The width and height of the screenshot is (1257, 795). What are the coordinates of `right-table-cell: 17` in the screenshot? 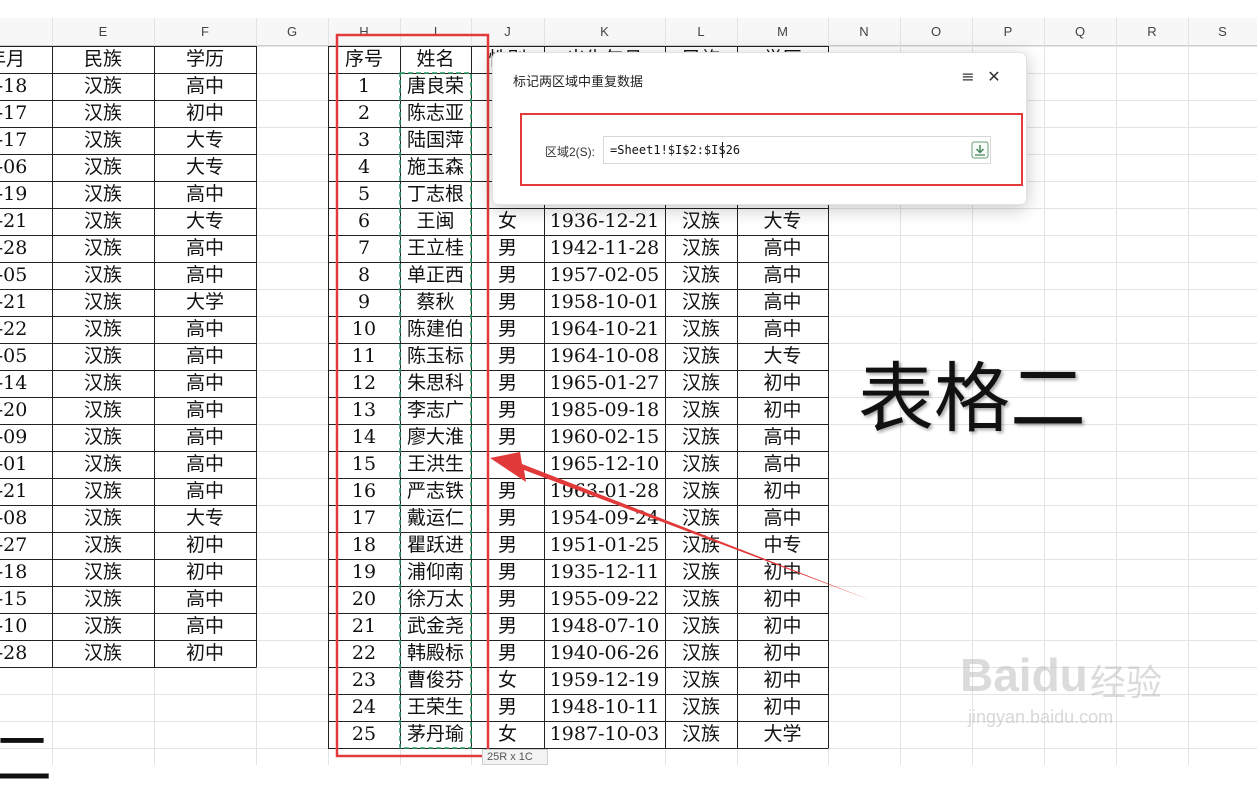 It's located at (364, 518).